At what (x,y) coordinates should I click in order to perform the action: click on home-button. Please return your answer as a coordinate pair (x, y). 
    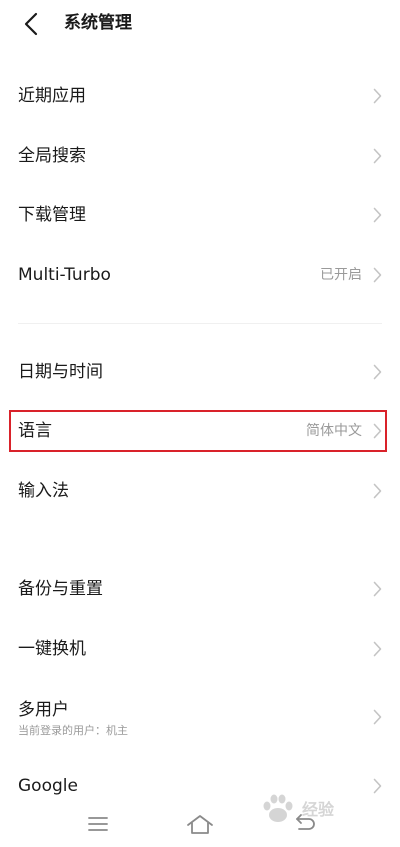
    Looking at the image, I should click on (200, 826).